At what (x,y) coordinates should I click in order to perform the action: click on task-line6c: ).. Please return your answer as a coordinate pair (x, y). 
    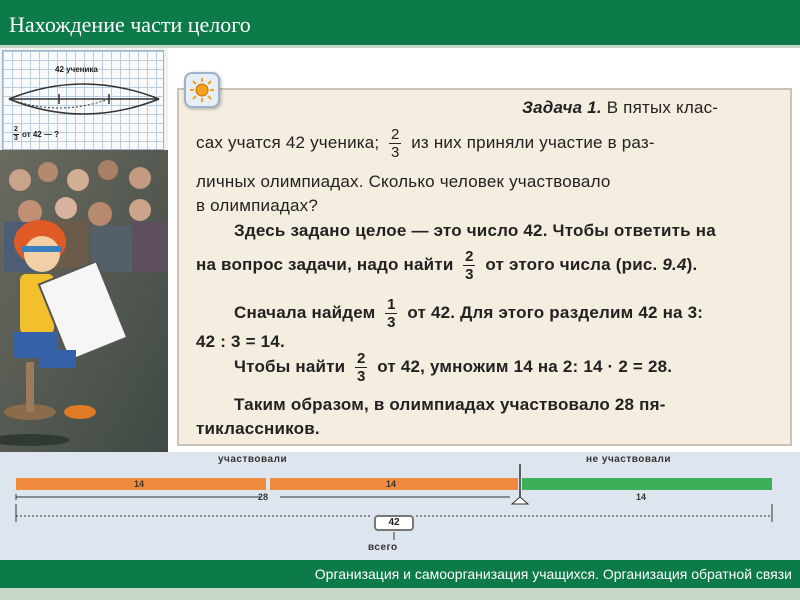
    Looking at the image, I should click on (692, 264).